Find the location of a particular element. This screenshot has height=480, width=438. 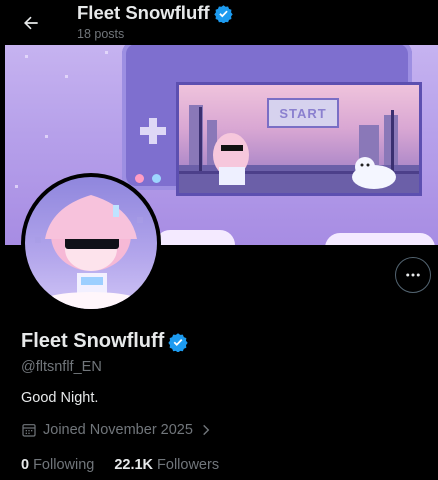

profile-avatar is located at coordinates (91, 243).